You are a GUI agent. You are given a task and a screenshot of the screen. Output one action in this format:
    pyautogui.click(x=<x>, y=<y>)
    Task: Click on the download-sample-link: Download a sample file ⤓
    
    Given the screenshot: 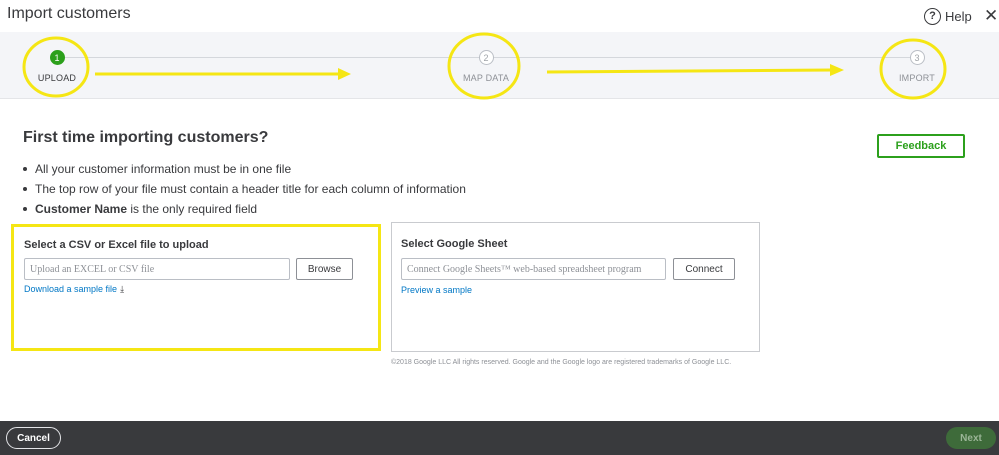 What is the action you would take?
    pyautogui.click(x=74, y=289)
    